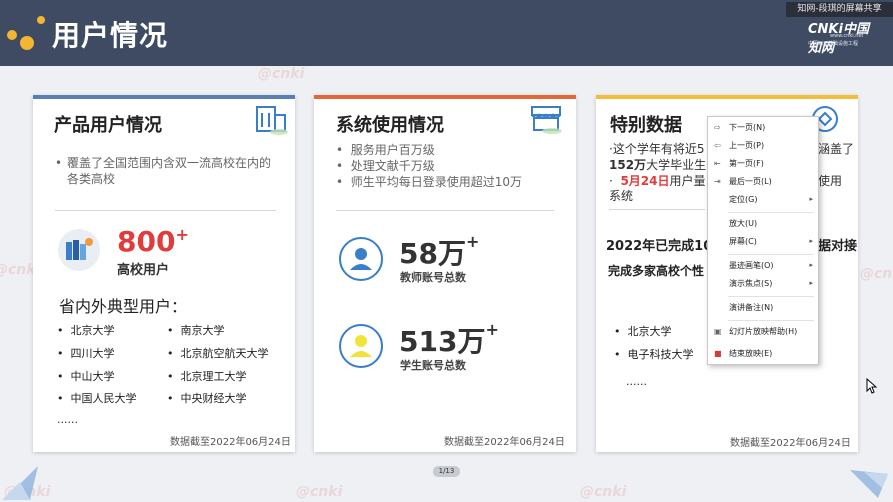 The width and height of the screenshot is (893, 502). What do you see at coordinates (656, 271) in the screenshot?
I see `special-line: 完成多家高校个性` at bounding box center [656, 271].